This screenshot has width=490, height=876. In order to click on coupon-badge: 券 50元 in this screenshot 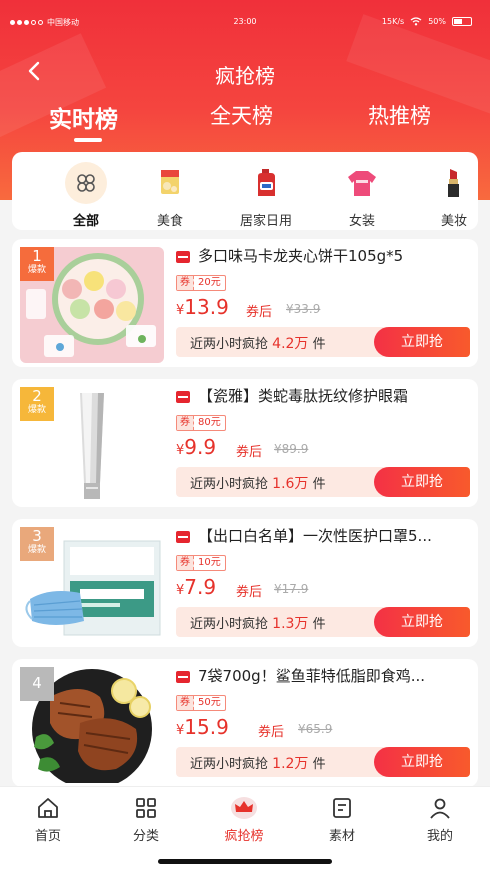, I will do `click(201, 703)`.